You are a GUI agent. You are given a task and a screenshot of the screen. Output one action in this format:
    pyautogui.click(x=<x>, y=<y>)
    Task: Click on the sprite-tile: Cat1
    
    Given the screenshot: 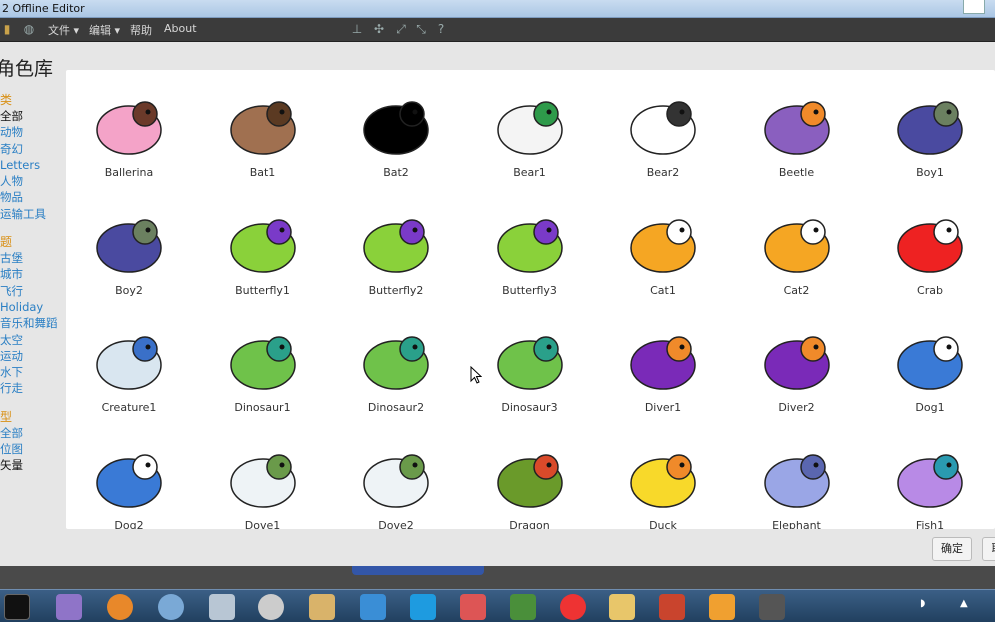 What is the action you would take?
    pyautogui.click(x=663, y=247)
    